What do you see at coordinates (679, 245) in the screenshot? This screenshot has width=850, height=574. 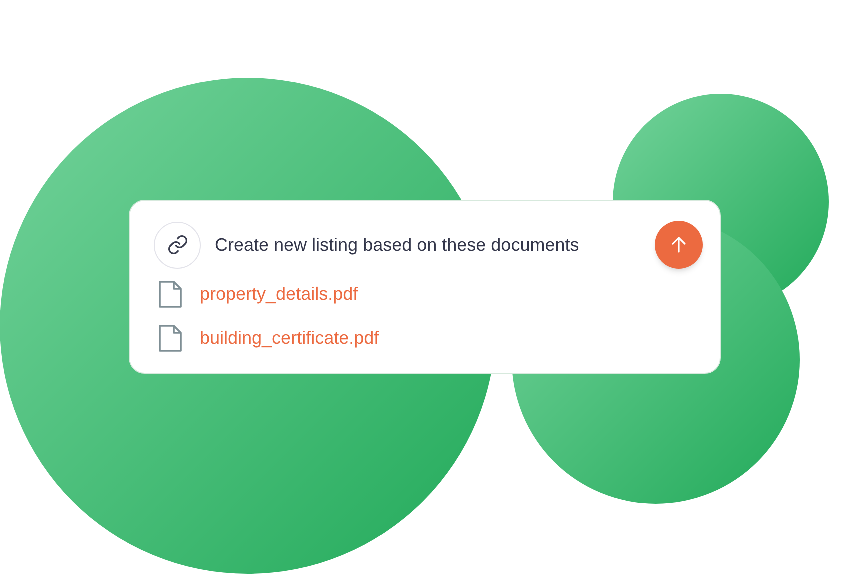 I see `send-button` at bounding box center [679, 245].